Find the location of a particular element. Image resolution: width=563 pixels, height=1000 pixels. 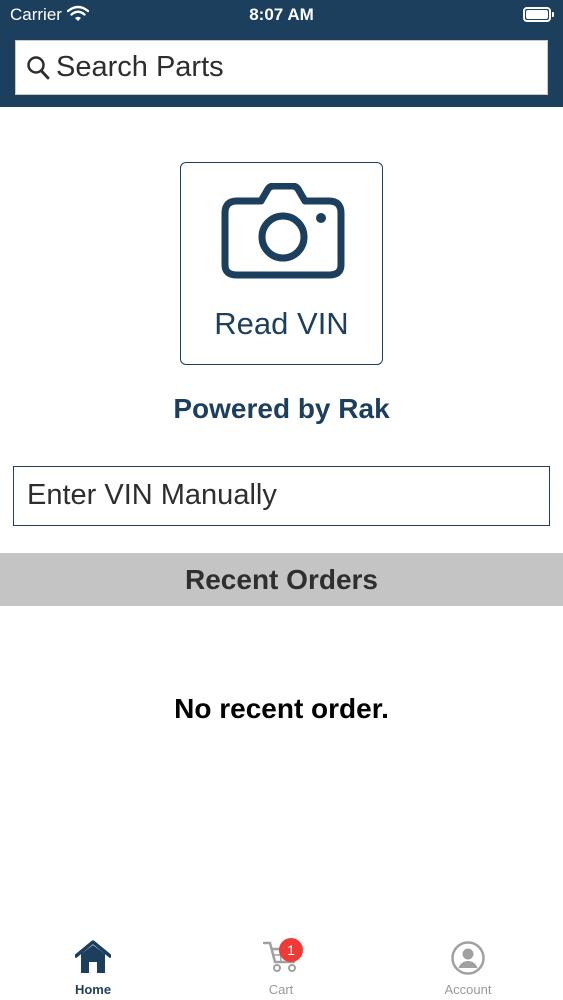

search-icon is located at coordinates (38, 70).